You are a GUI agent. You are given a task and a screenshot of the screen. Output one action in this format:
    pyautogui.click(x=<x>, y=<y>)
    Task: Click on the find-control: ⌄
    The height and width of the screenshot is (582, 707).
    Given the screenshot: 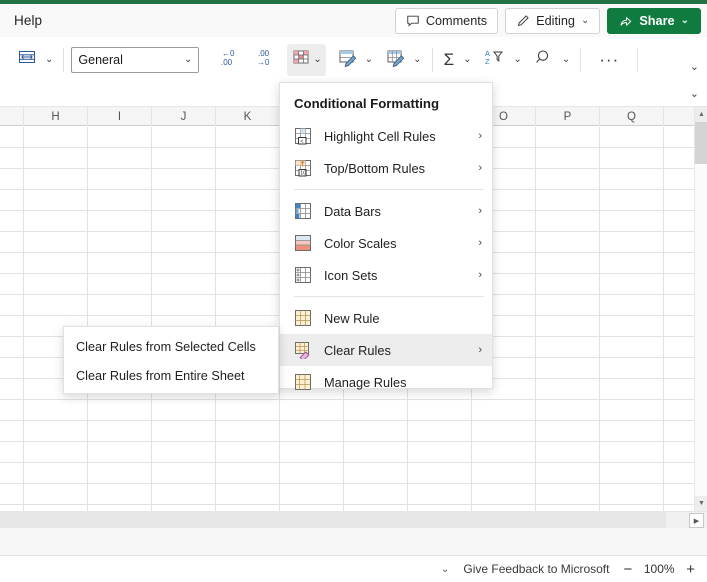 What is the action you would take?
    pyautogui.click(x=552, y=60)
    